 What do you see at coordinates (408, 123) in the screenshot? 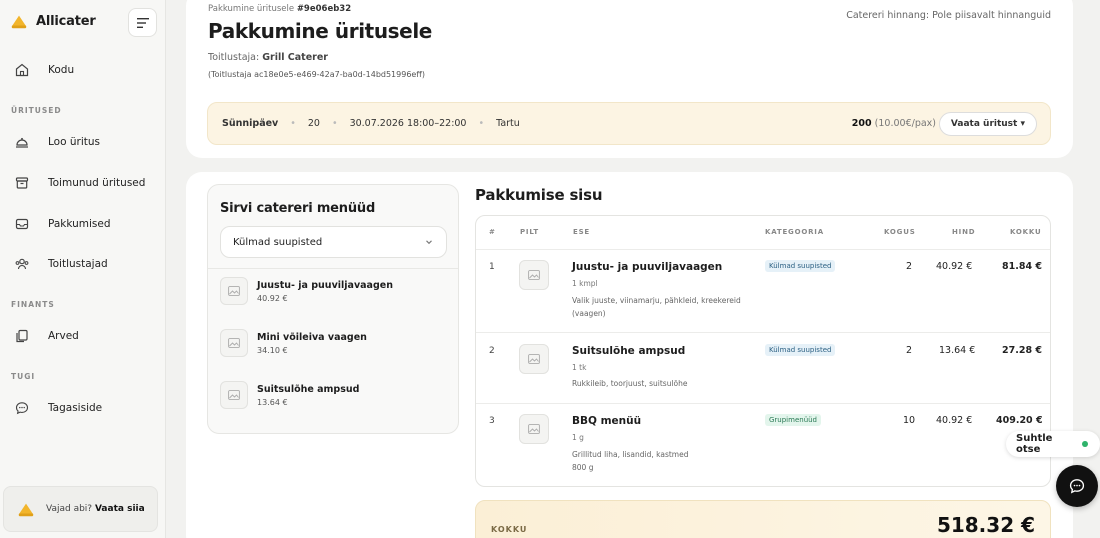
I see `event-datetime: 30.07.2026 18:00–22:00` at bounding box center [408, 123].